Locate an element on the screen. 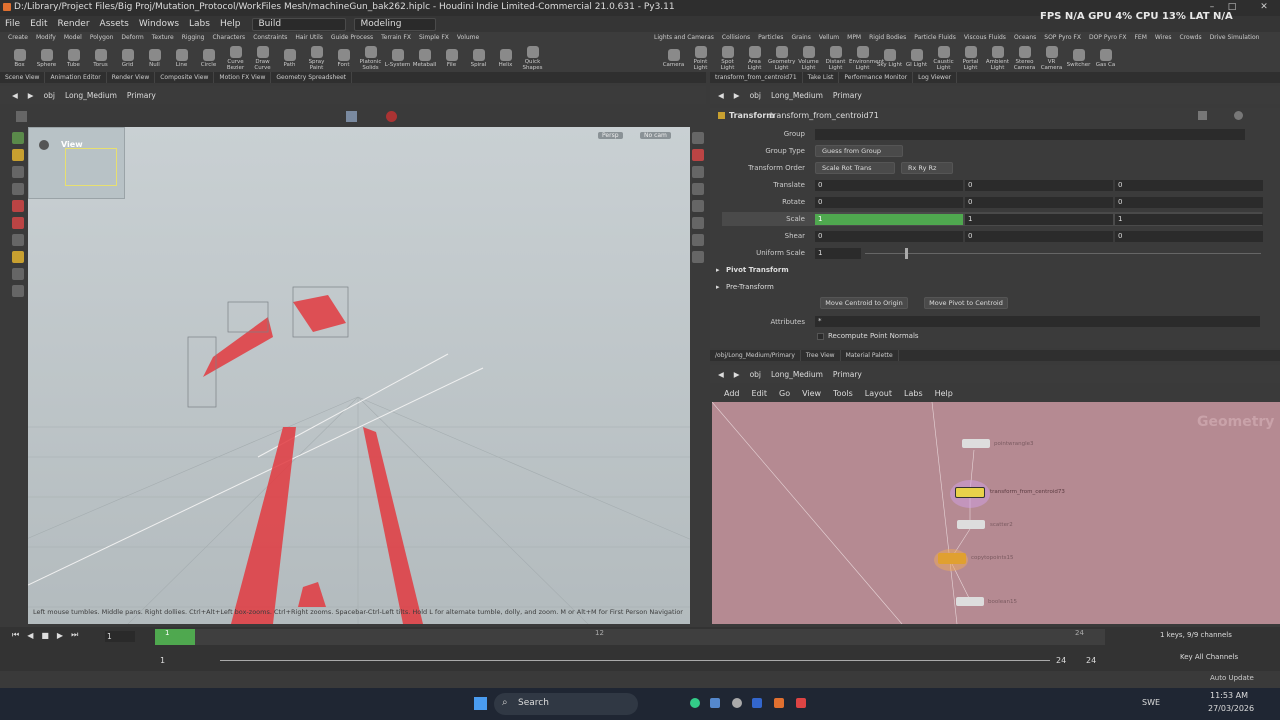 This screenshot has width=1280, height=720. end-frame-field-2: 24 is located at coordinates (1091, 660).